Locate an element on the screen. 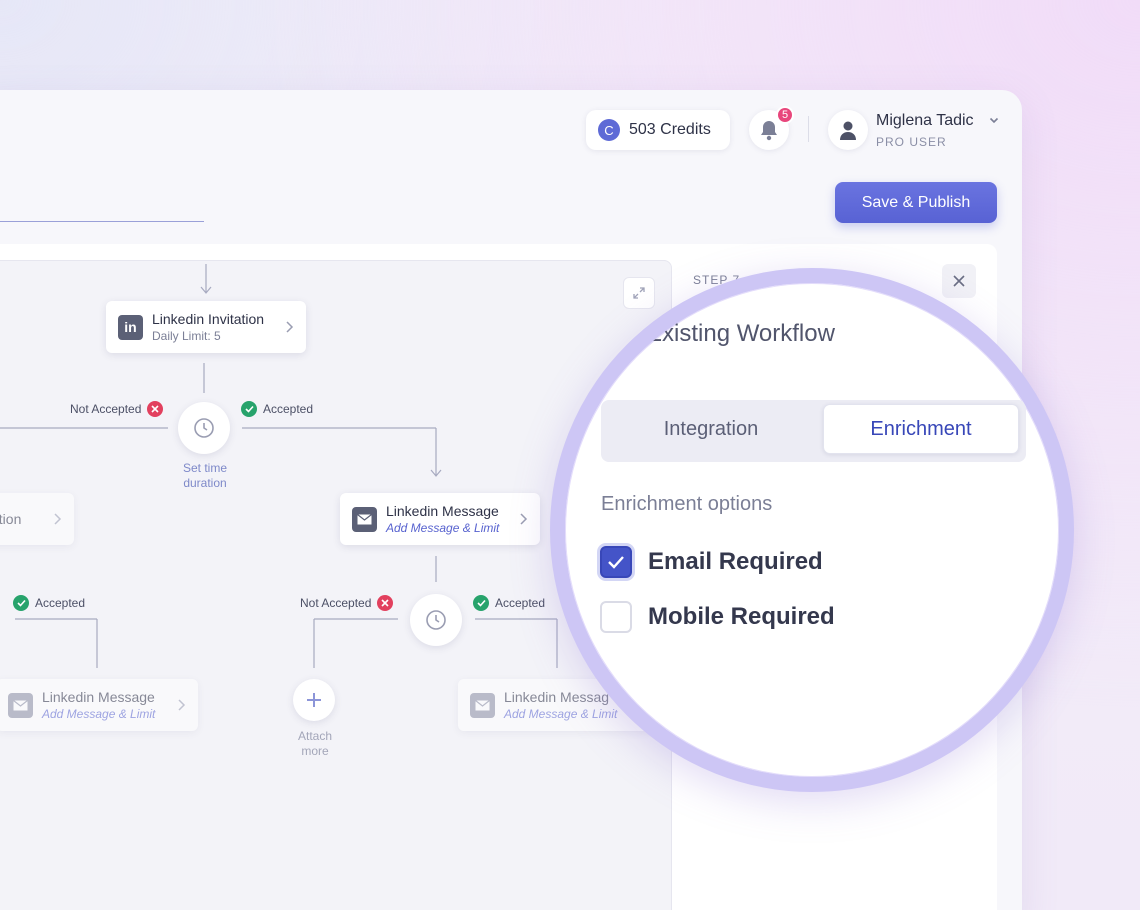 Image resolution: width=1140 pixels, height=910 pixels. mobile-required-checkbox is located at coordinates (616, 617).